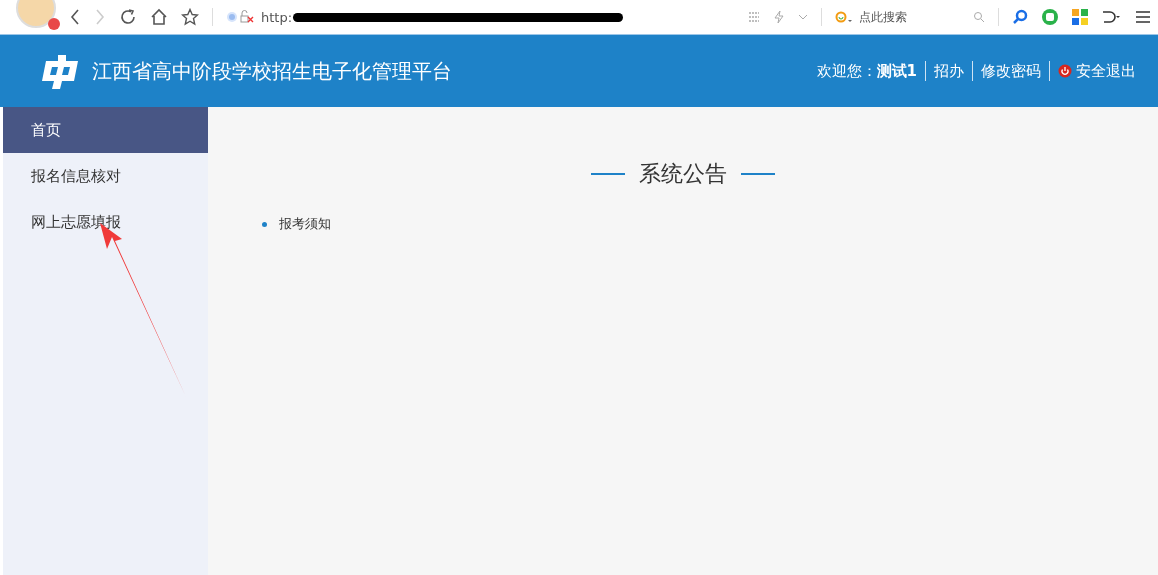  Describe the element at coordinates (1080, 17) in the screenshot. I see `apps-icon` at that location.